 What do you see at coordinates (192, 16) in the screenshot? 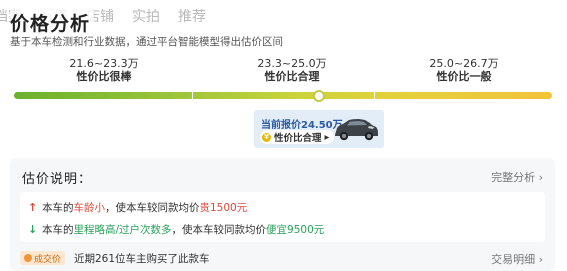
I see `tab-recommend: 推荐` at bounding box center [192, 16].